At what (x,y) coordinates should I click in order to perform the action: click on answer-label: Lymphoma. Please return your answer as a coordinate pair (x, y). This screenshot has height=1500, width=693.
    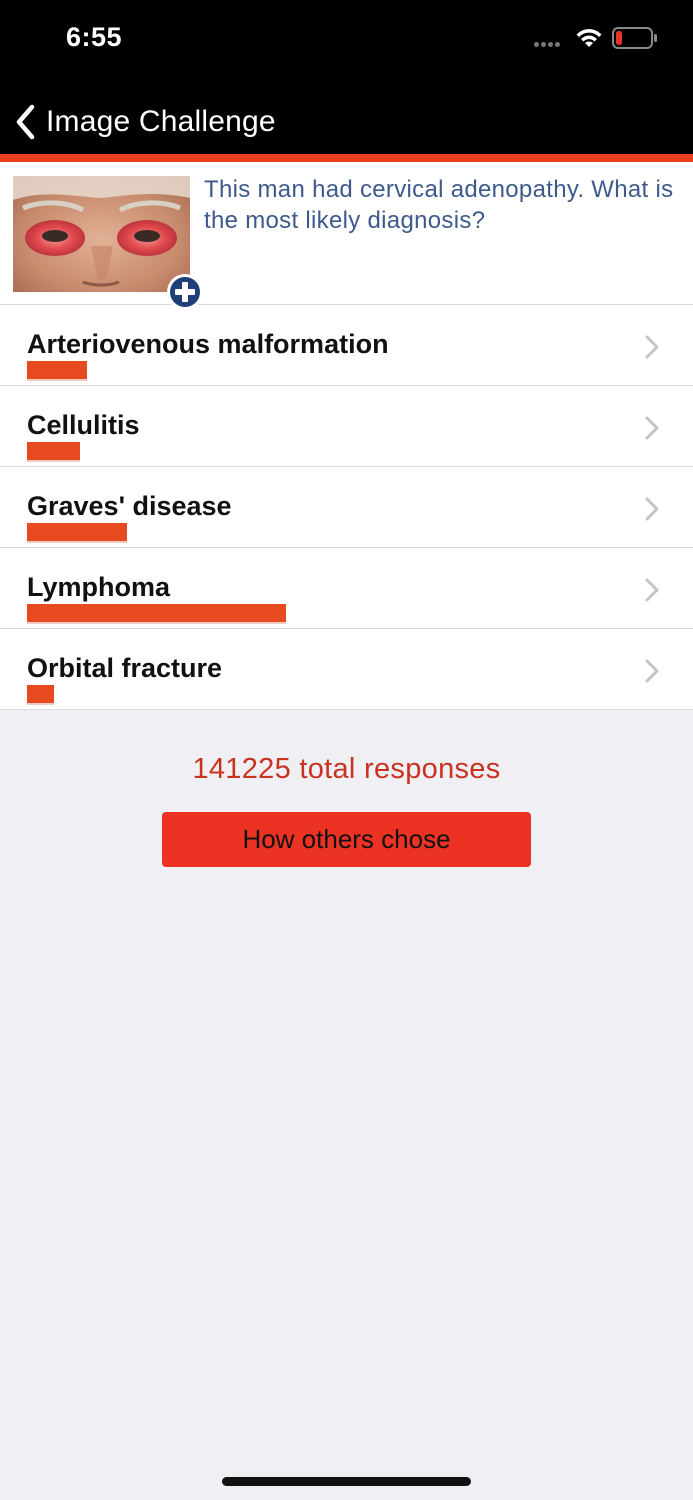
    Looking at the image, I should click on (99, 587).